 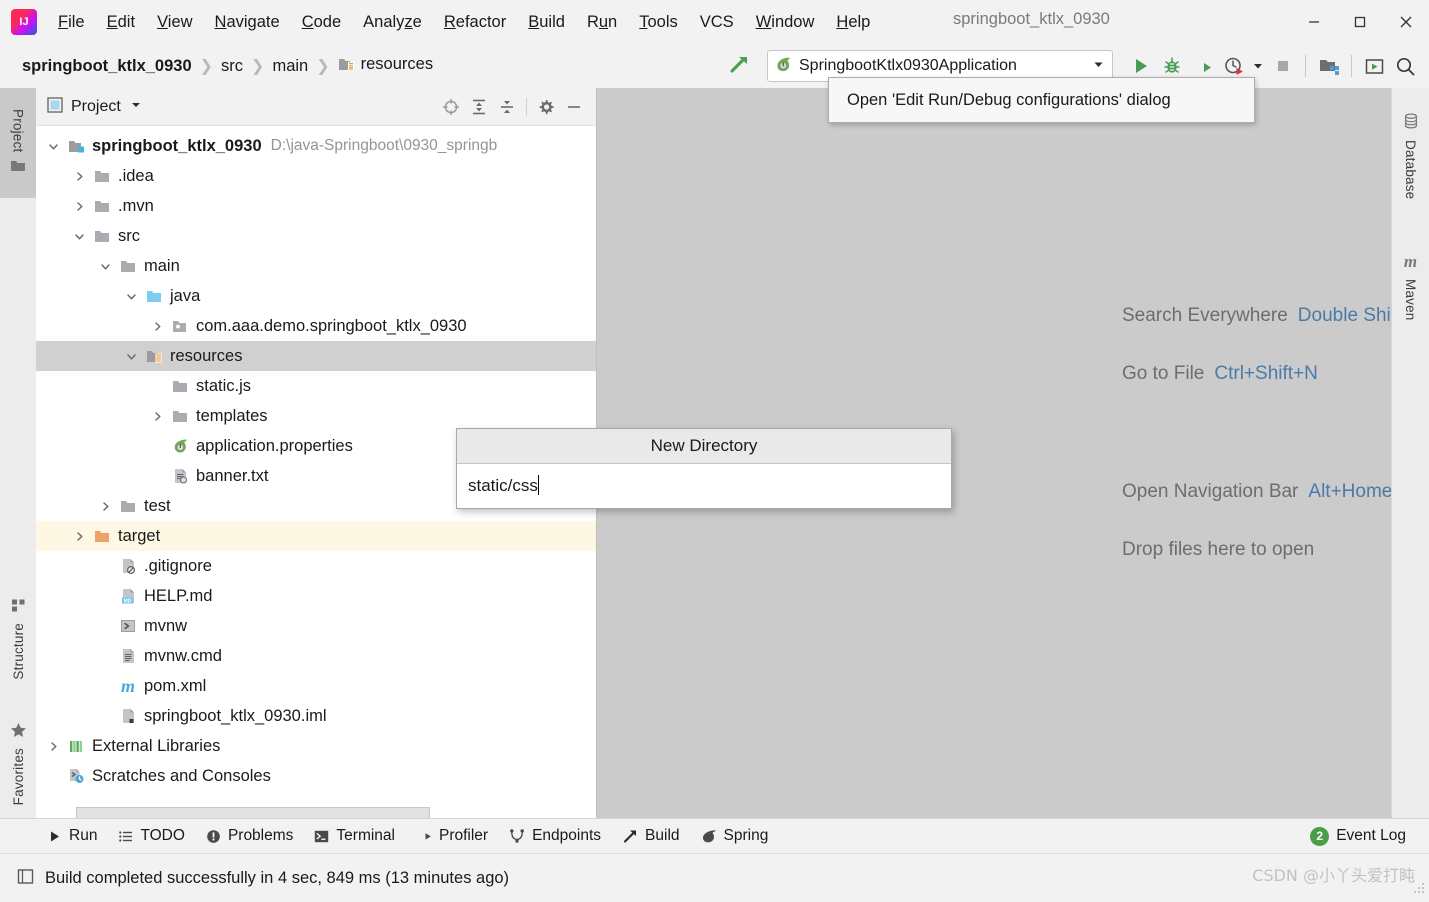 What do you see at coordinates (151, 836) in the screenshot?
I see `tool-window-todo: TODO` at bounding box center [151, 836].